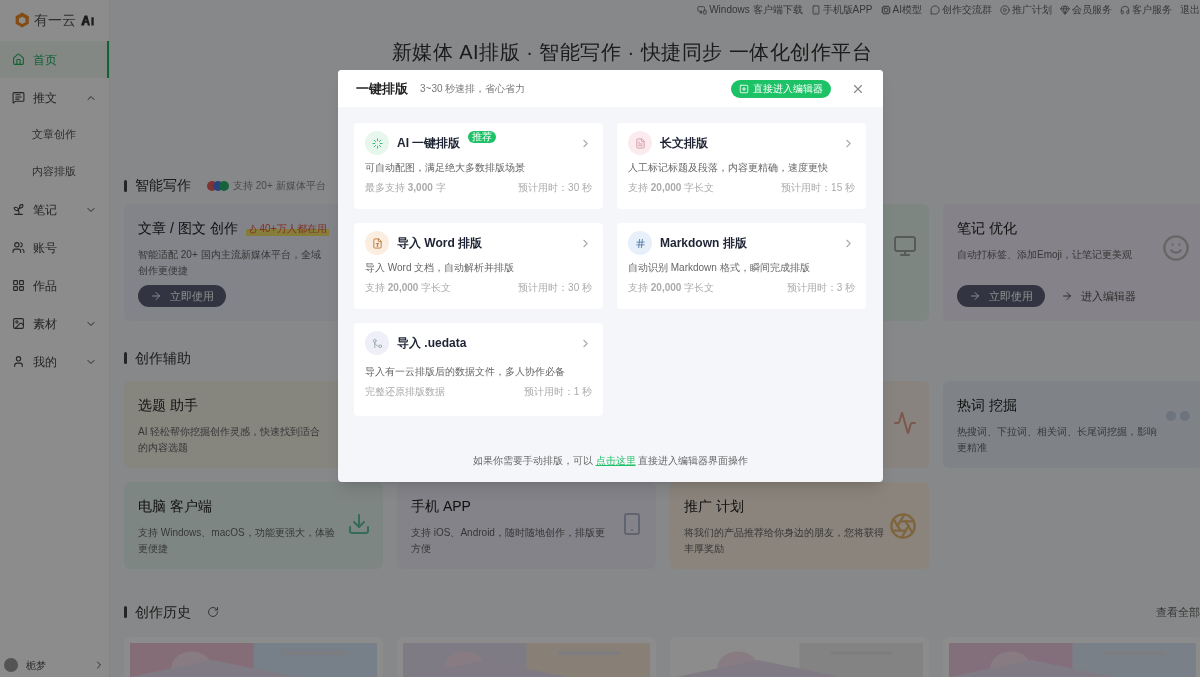  What do you see at coordinates (1125, 9) in the screenshot?
I see `headset-icon` at bounding box center [1125, 9].